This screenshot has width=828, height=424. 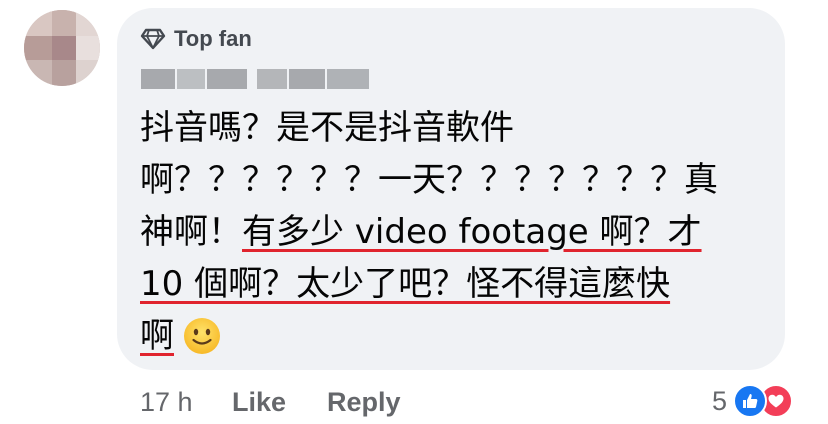 What do you see at coordinates (202, 336) in the screenshot?
I see `slightly-smiling-face-icon` at bounding box center [202, 336].